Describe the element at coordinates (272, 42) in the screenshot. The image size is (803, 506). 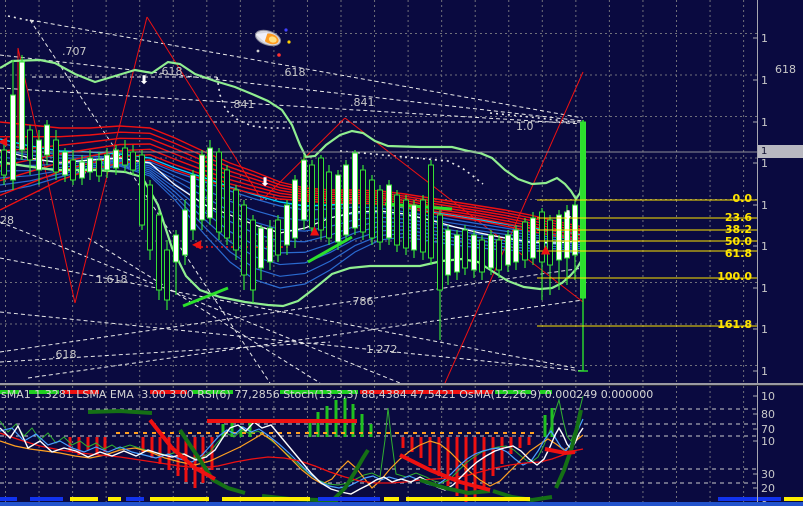
I see `mouse-cursor-icon` at that location.